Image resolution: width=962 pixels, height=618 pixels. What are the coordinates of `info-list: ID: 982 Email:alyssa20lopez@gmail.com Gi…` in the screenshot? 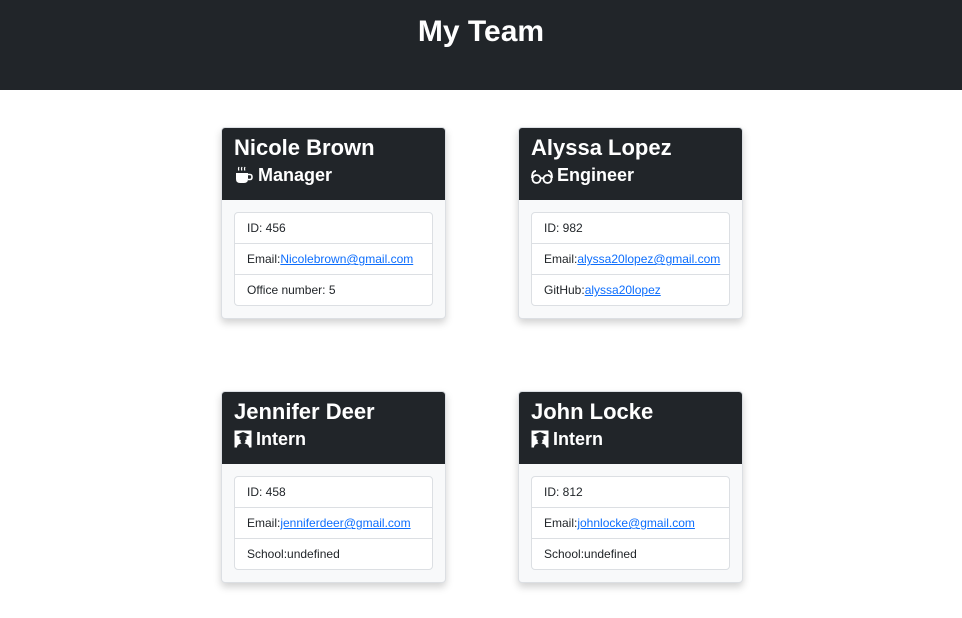 It's located at (630, 259).